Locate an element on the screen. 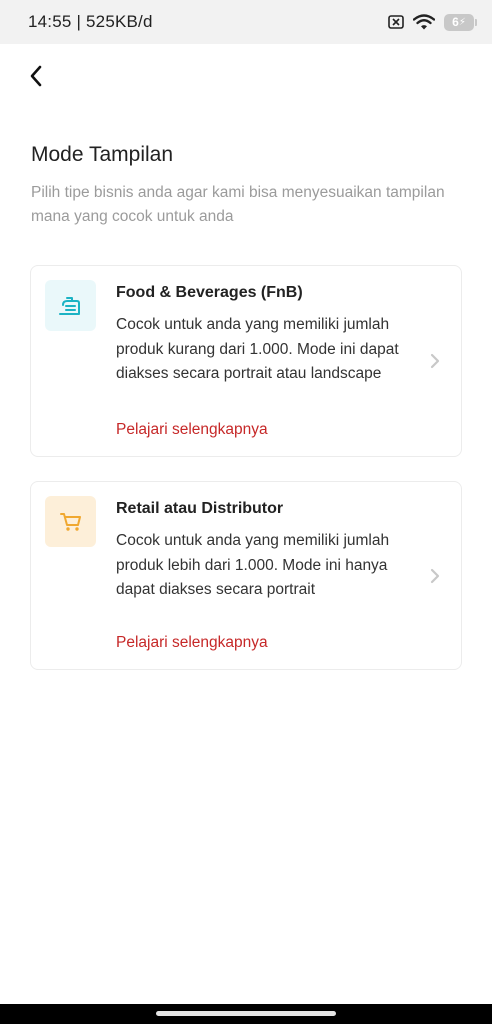 This screenshot has height=1024, width=492. system-nav-bar is located at coordinates (246, 1014).